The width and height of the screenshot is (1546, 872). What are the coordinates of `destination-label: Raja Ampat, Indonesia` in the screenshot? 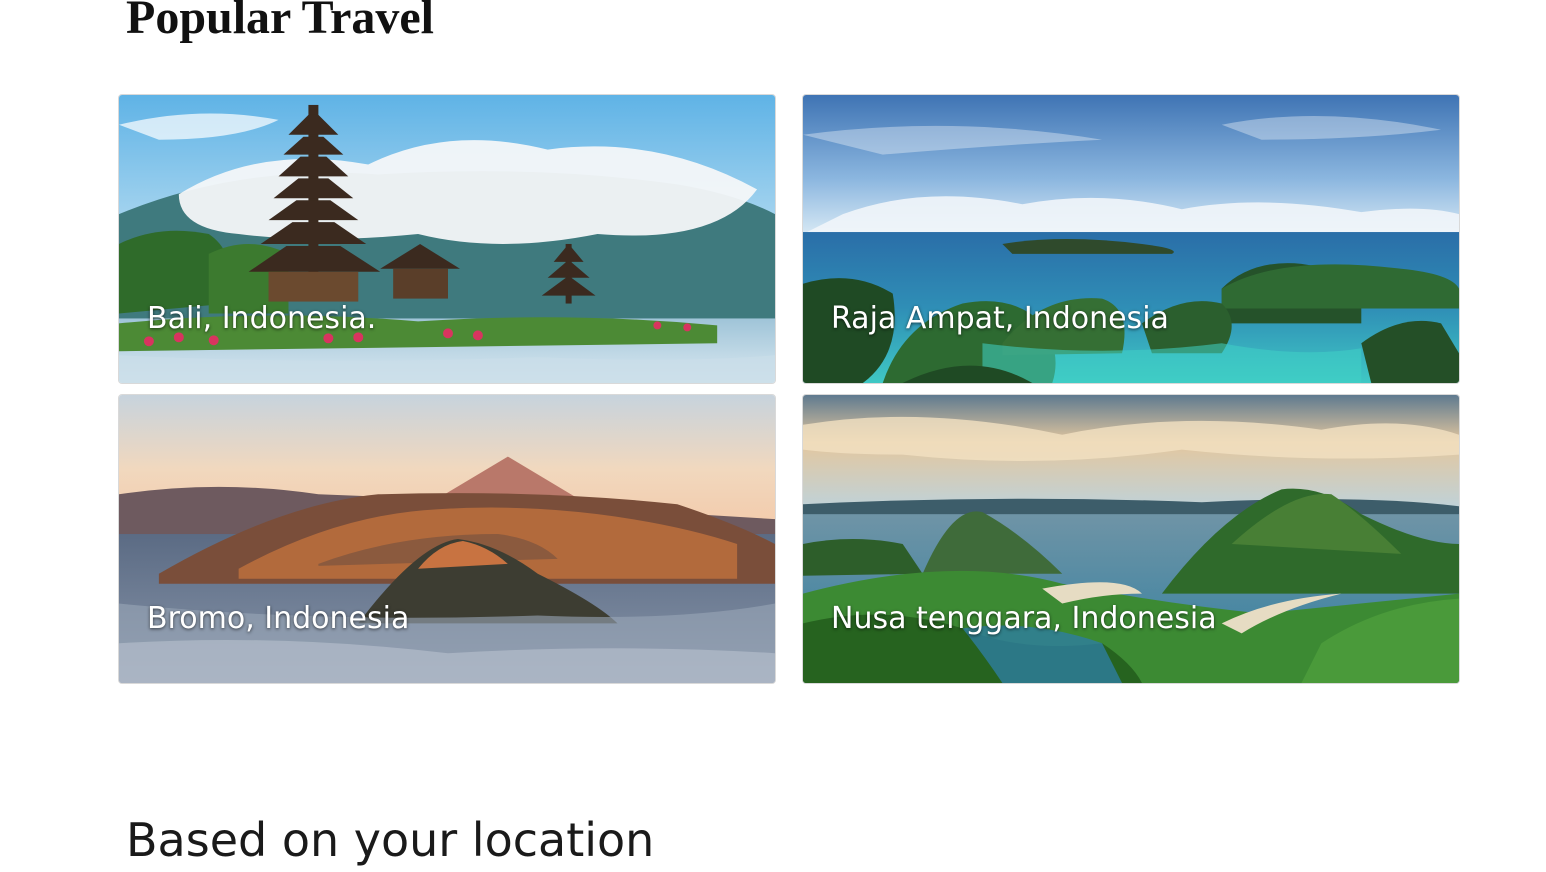 It's located at (1000, 318).